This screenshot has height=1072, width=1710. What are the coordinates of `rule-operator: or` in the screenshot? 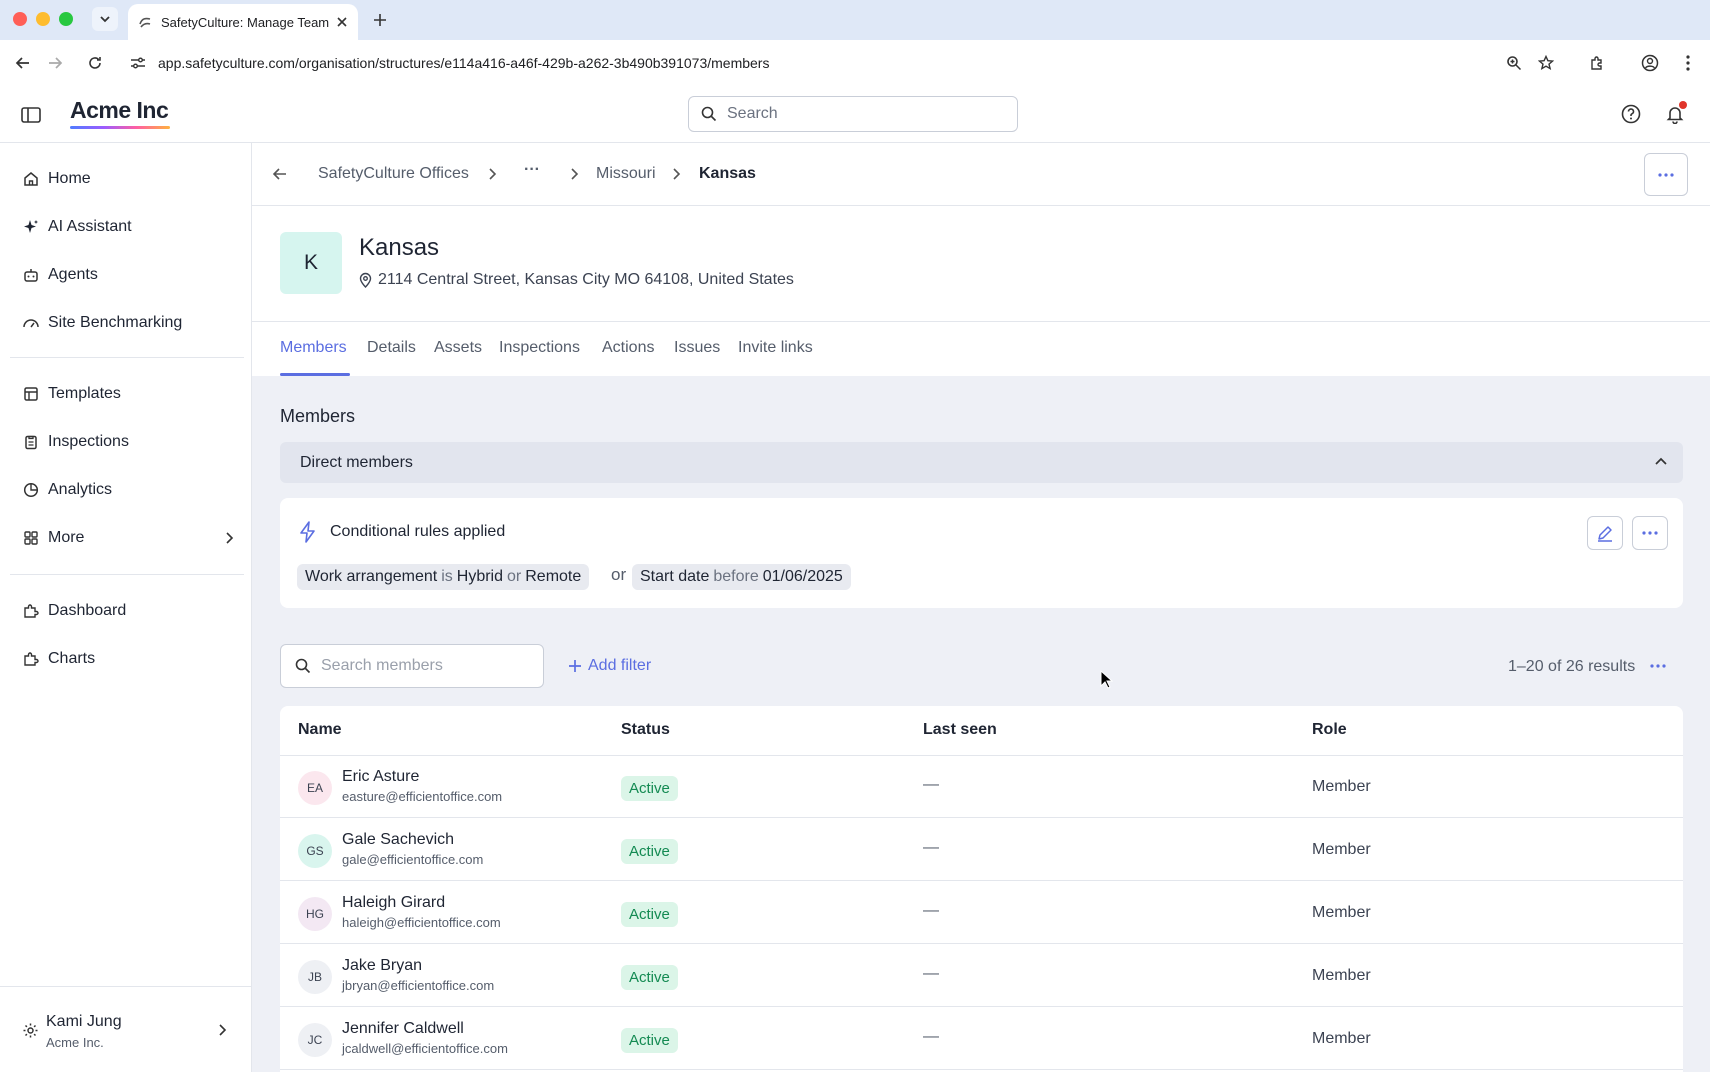 It's located at (514, 576).